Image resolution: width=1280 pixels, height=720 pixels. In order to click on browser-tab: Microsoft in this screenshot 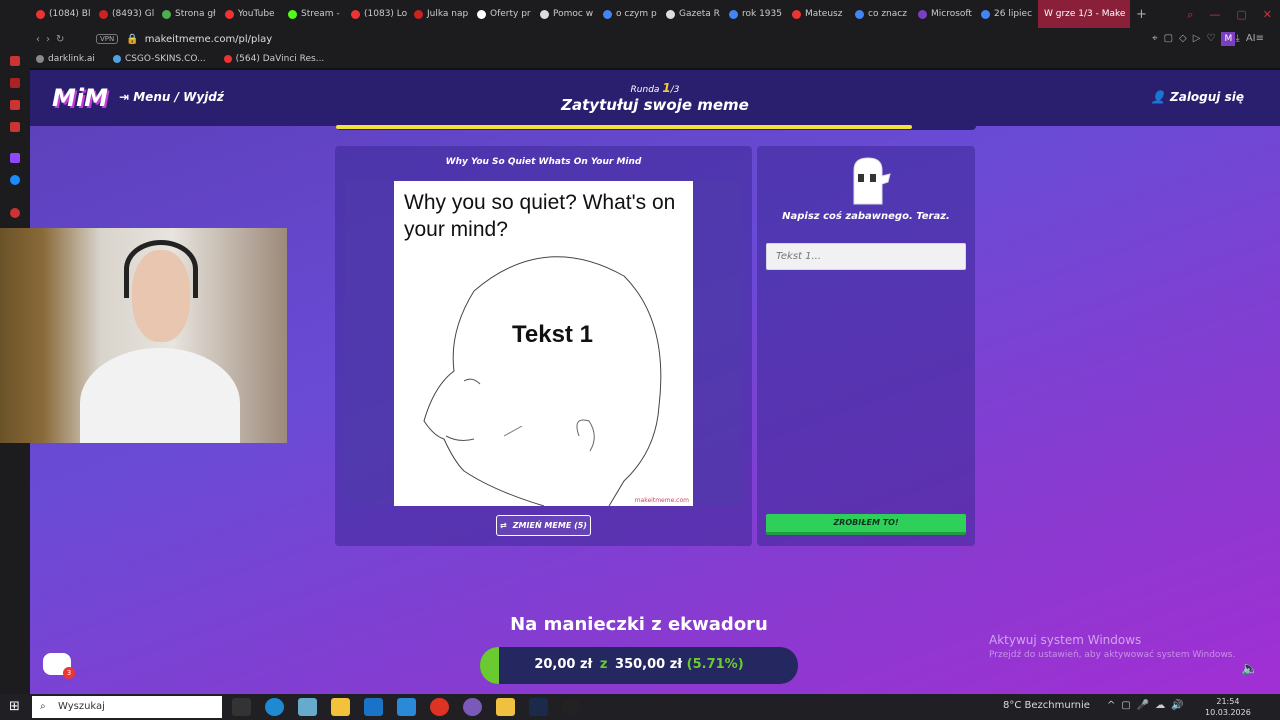, I will do `click(943, 14)`.